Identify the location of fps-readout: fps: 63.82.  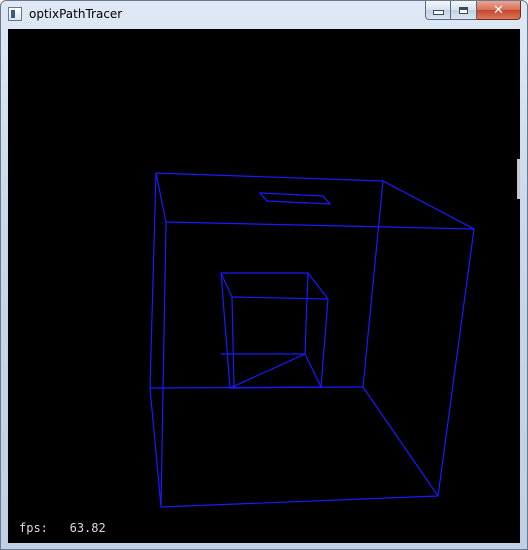
(62, 528).